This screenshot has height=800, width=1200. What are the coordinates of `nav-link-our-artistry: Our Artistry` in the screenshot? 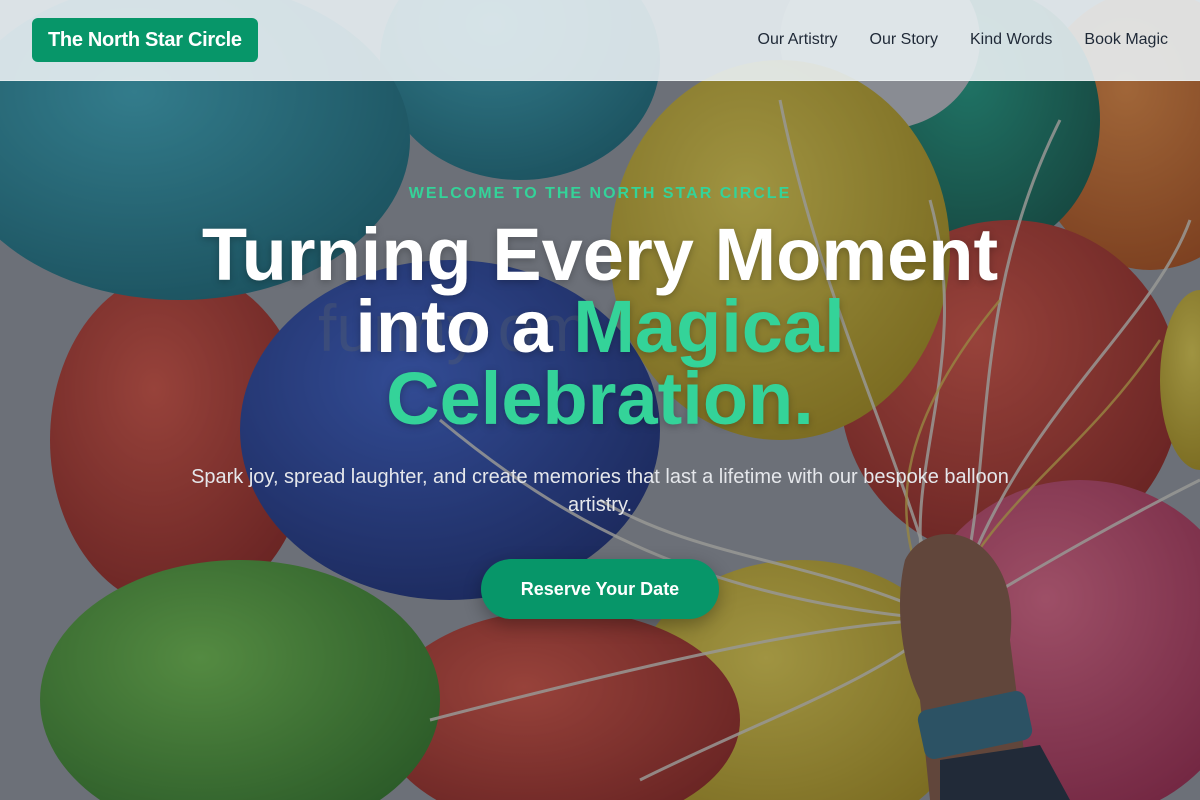 It's located at (798, 40).